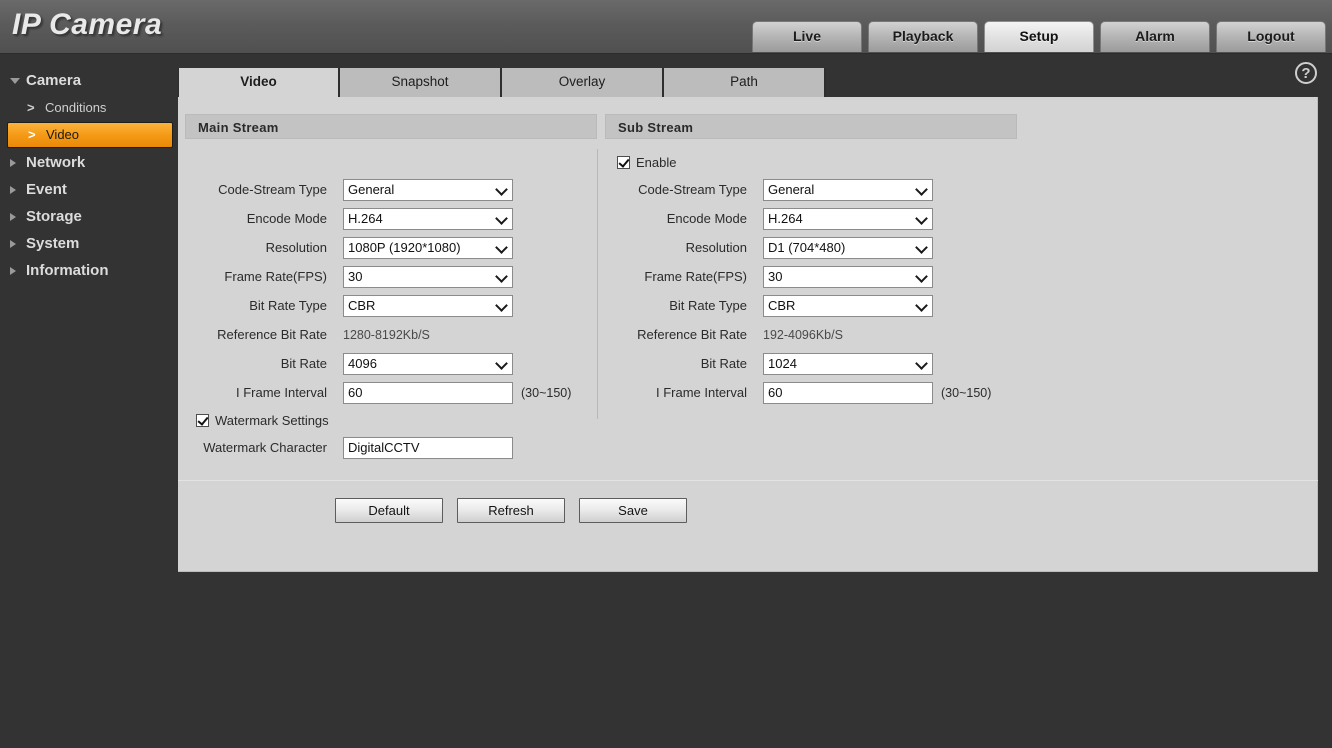 The width and height of the screenshot is (1332, 748). Describe the element at coordinates (966, 392) in the screenshot. I see `sub-i-frame-interval-hint: (30~150)` at that location.